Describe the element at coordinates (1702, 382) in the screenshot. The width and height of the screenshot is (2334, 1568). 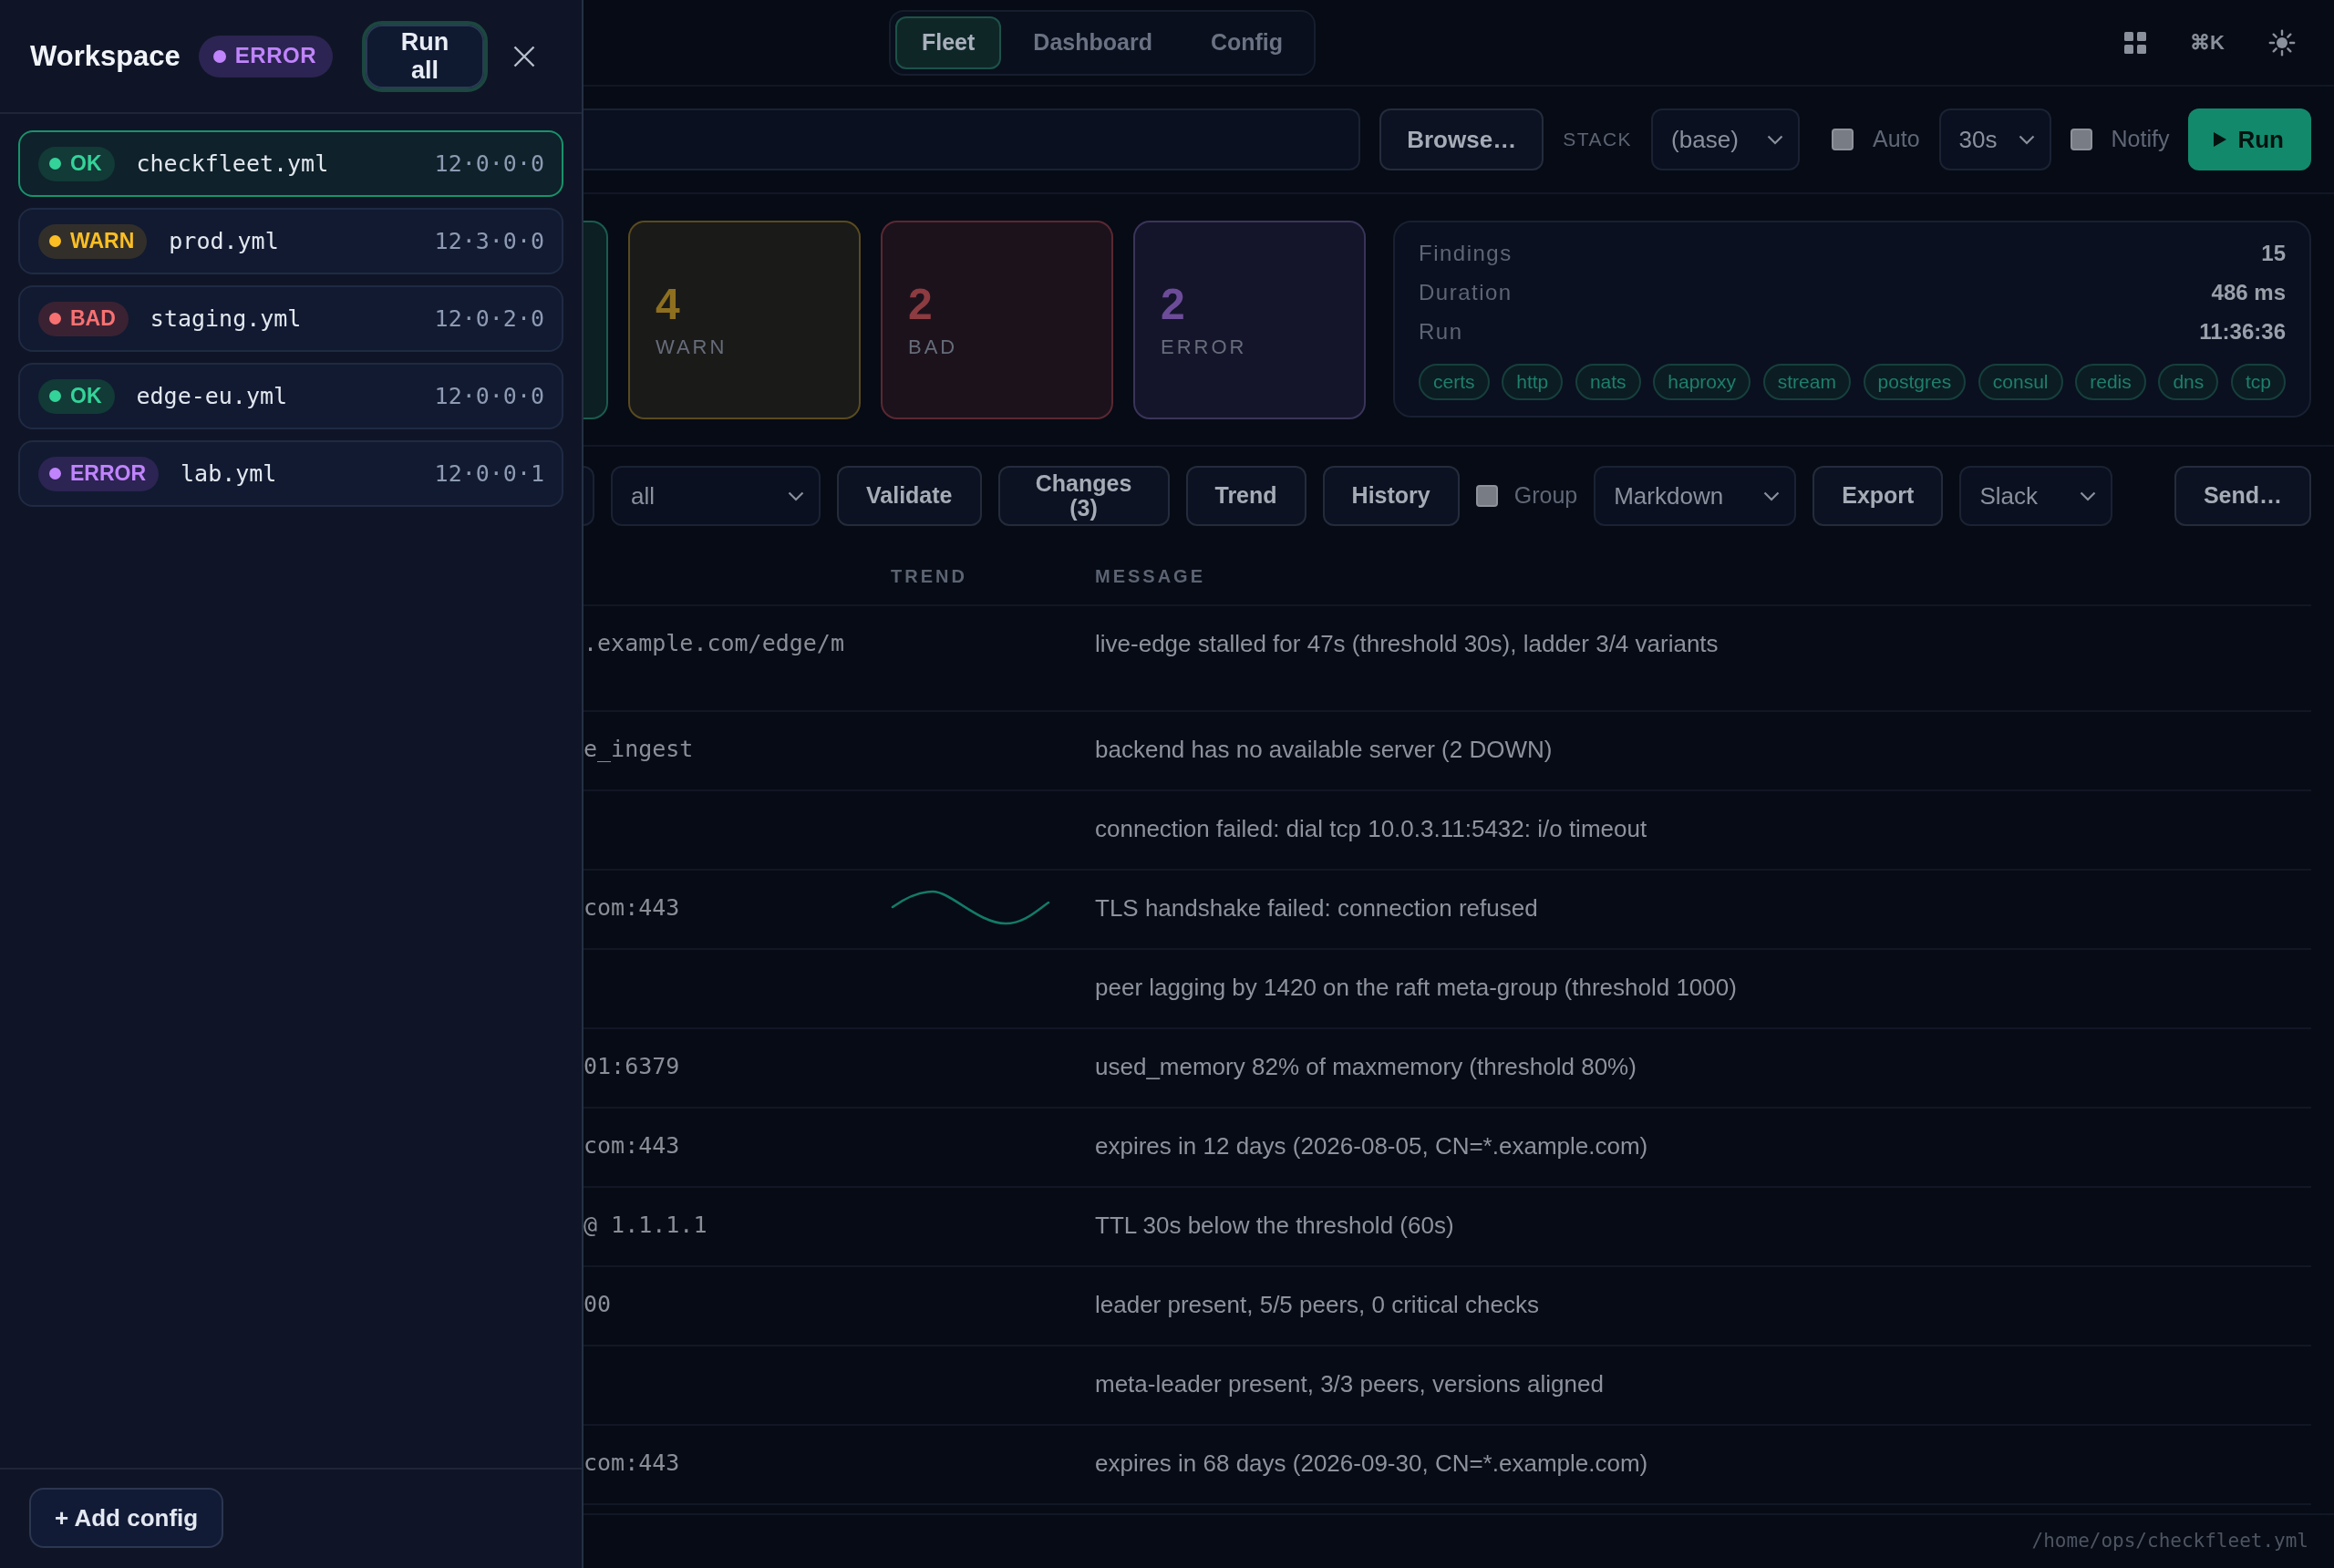
I see `check-tag: haproxy` at that location.